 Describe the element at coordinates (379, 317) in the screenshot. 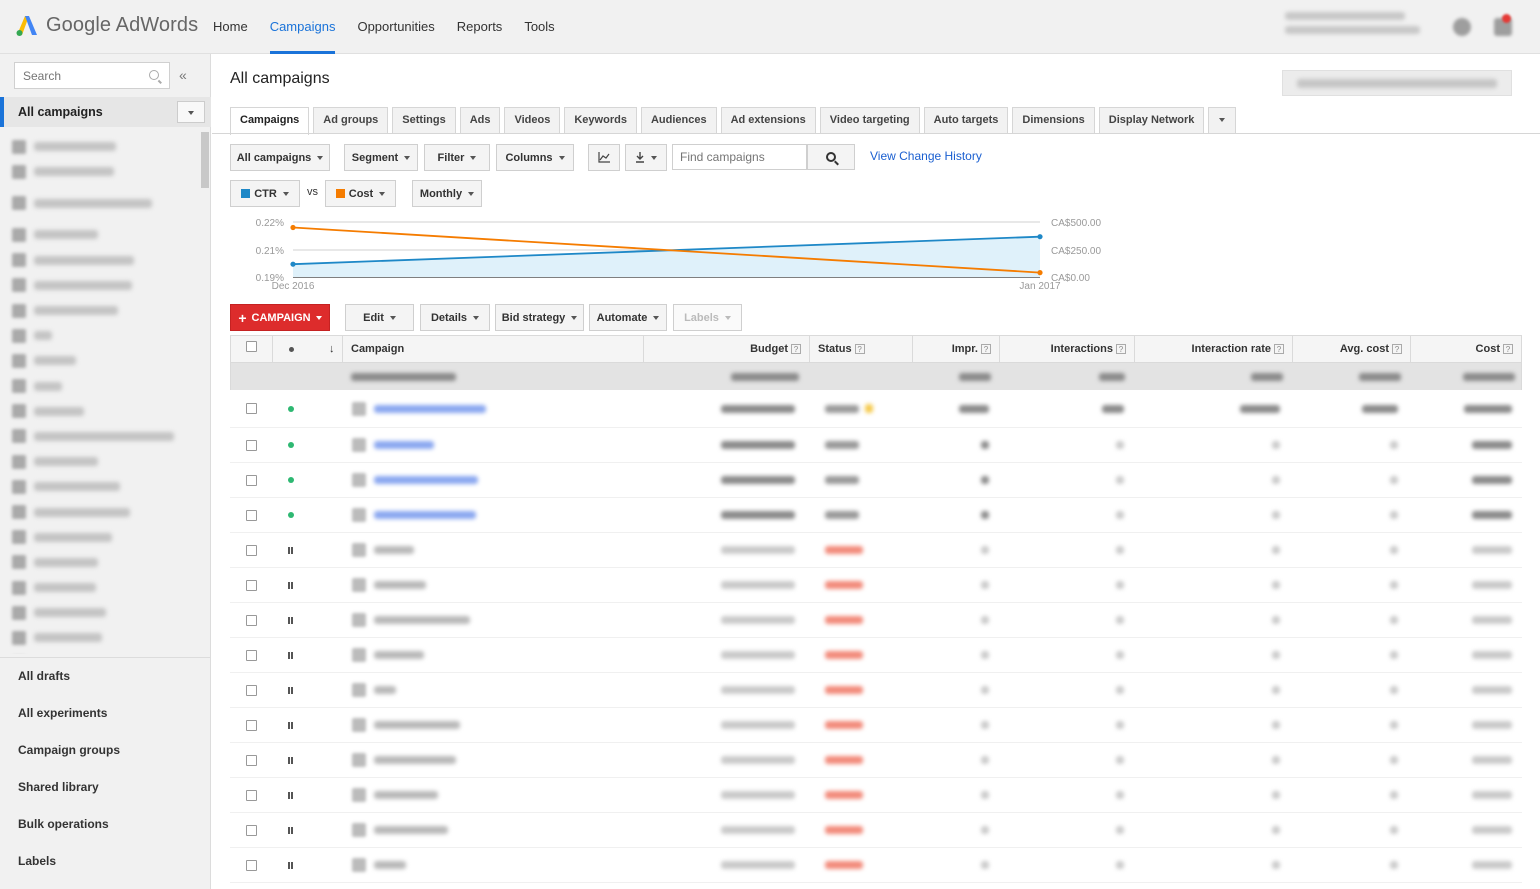

I see `edit-button: Edit` at that location.